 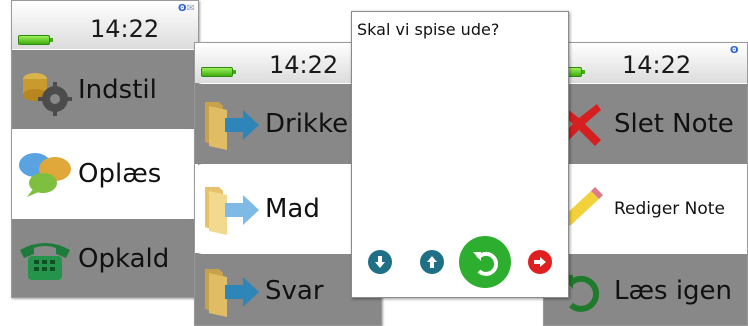 I want to click on menu-label: Opkald, so click(x=124, y=259).